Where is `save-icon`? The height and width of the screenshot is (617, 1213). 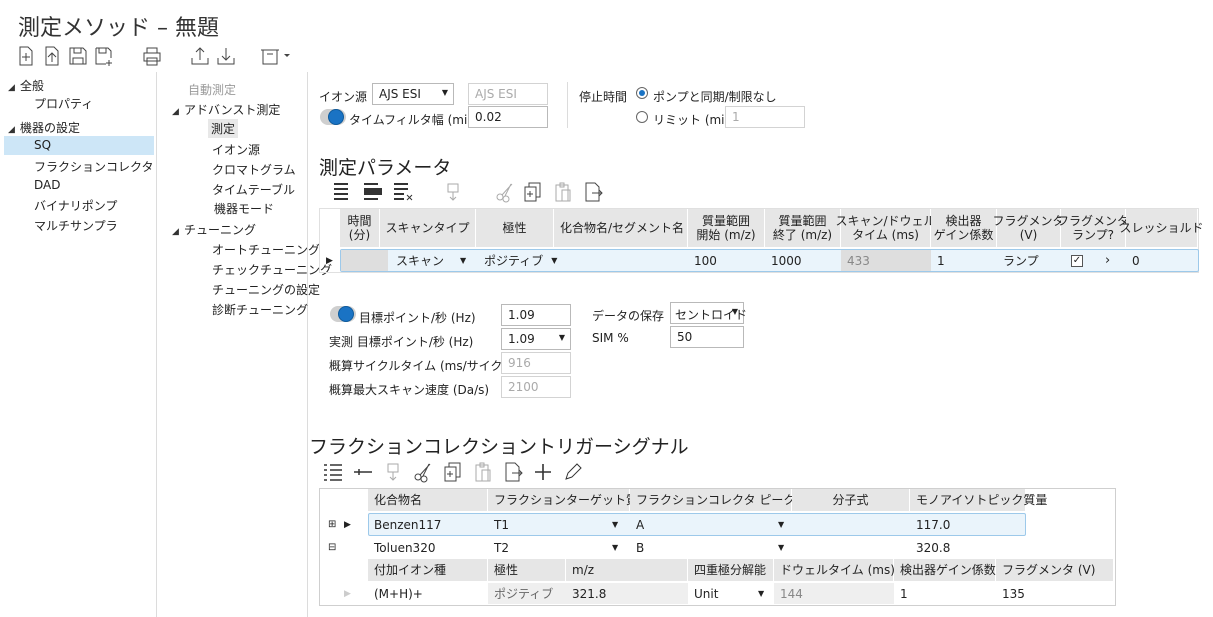
save-icon is located at coordinates (78, 56).